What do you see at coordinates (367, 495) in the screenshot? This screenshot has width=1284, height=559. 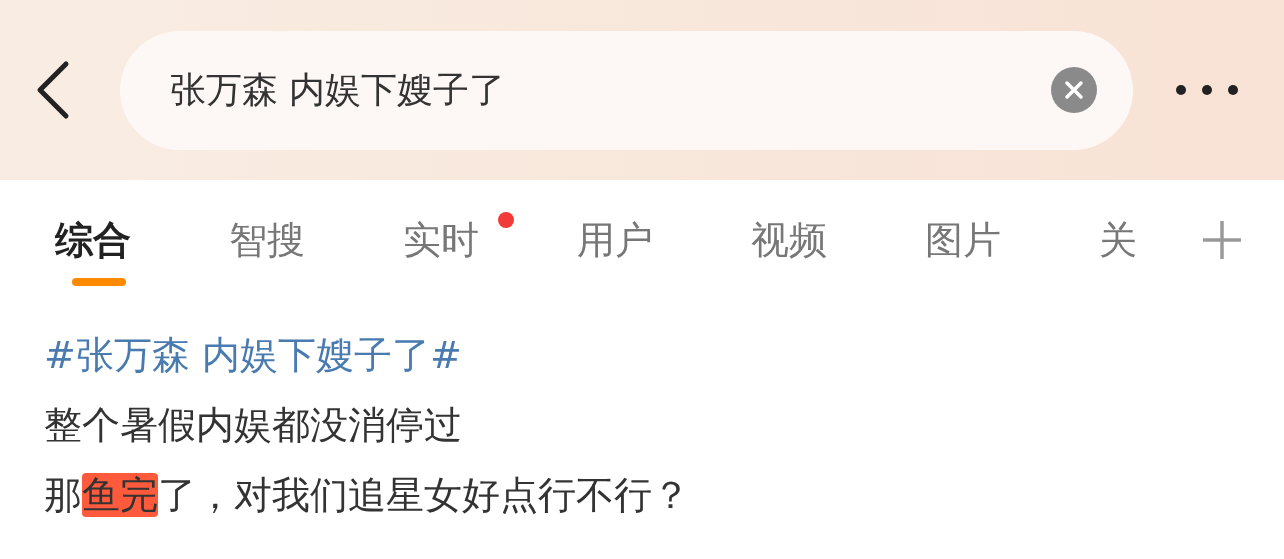 I see `post-text: 那鱼完了，对我们追星女好点行不行？` at bounding box center [367, 495].